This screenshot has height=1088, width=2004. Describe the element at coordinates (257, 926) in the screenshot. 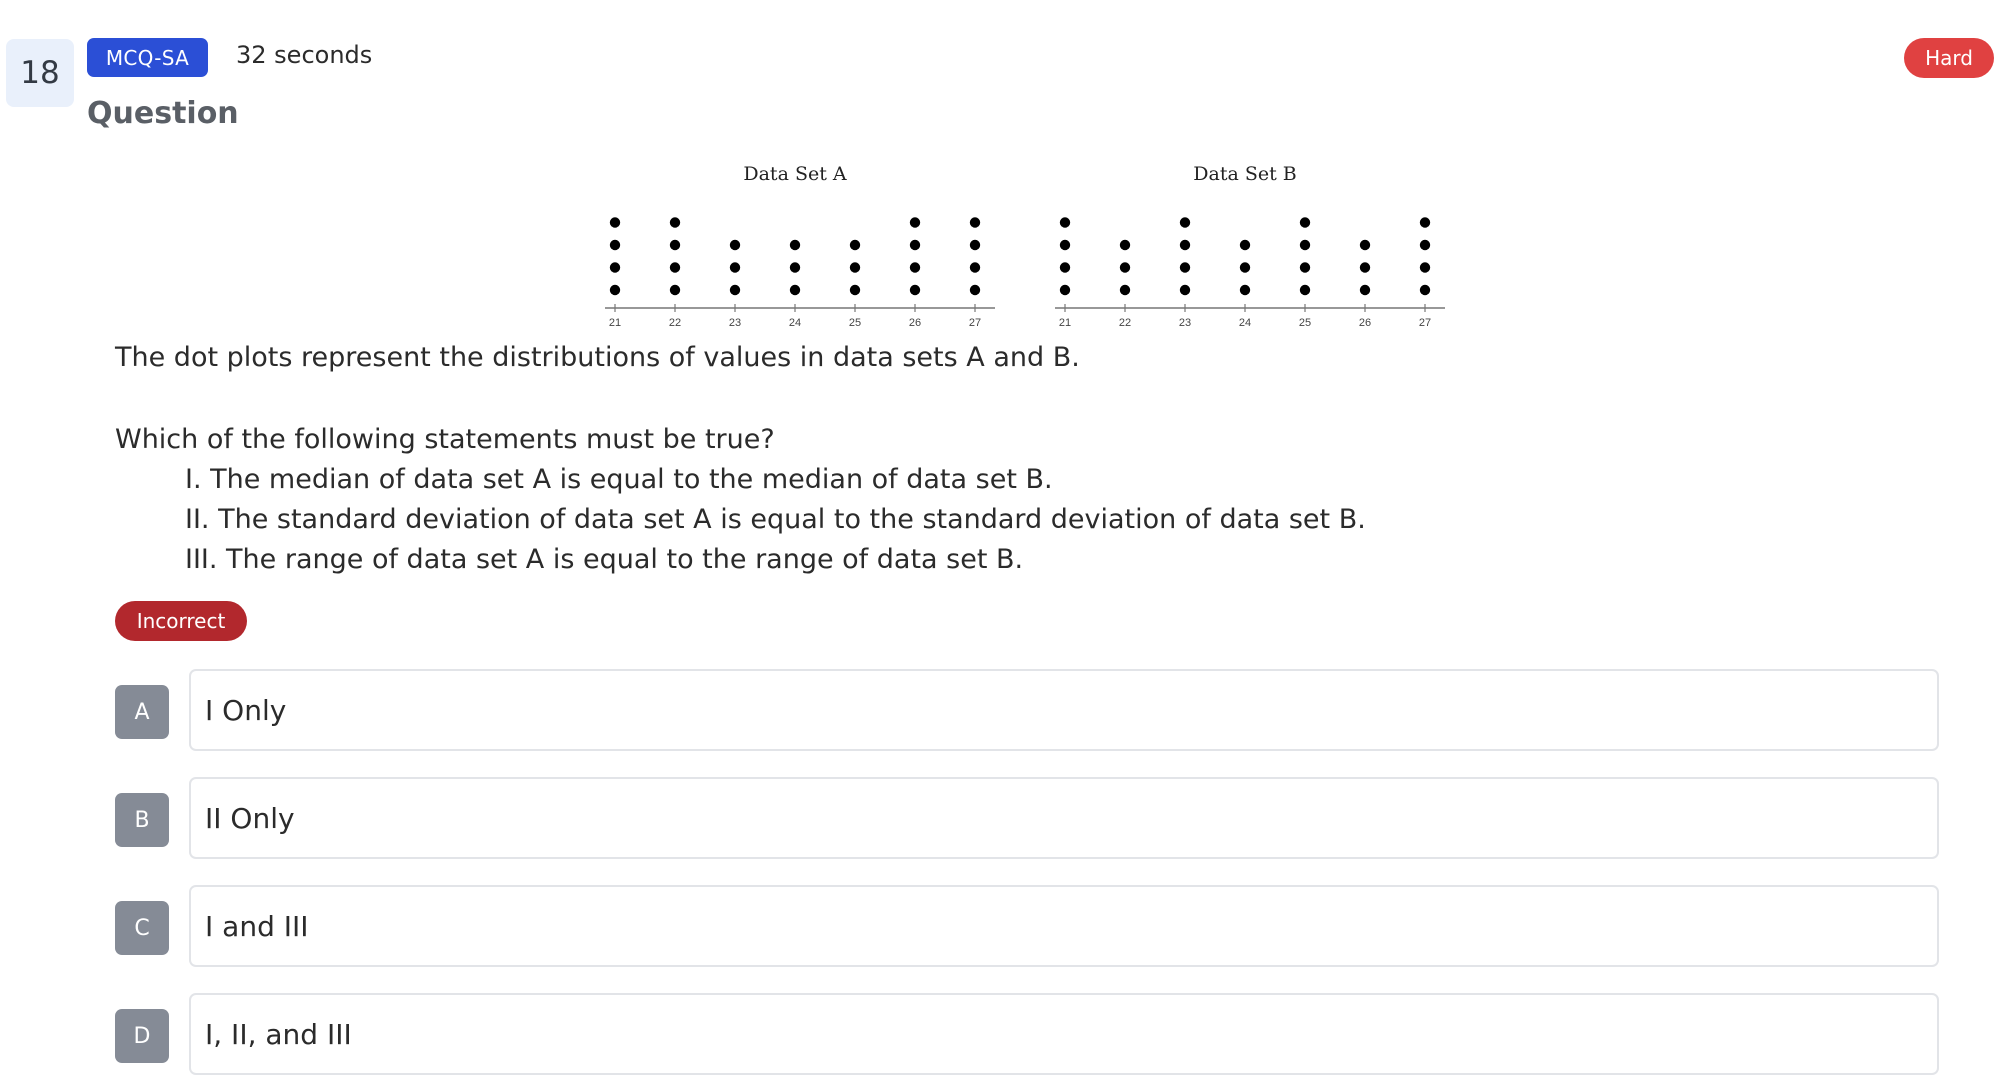

I see `choice-text: I and III` at that location.